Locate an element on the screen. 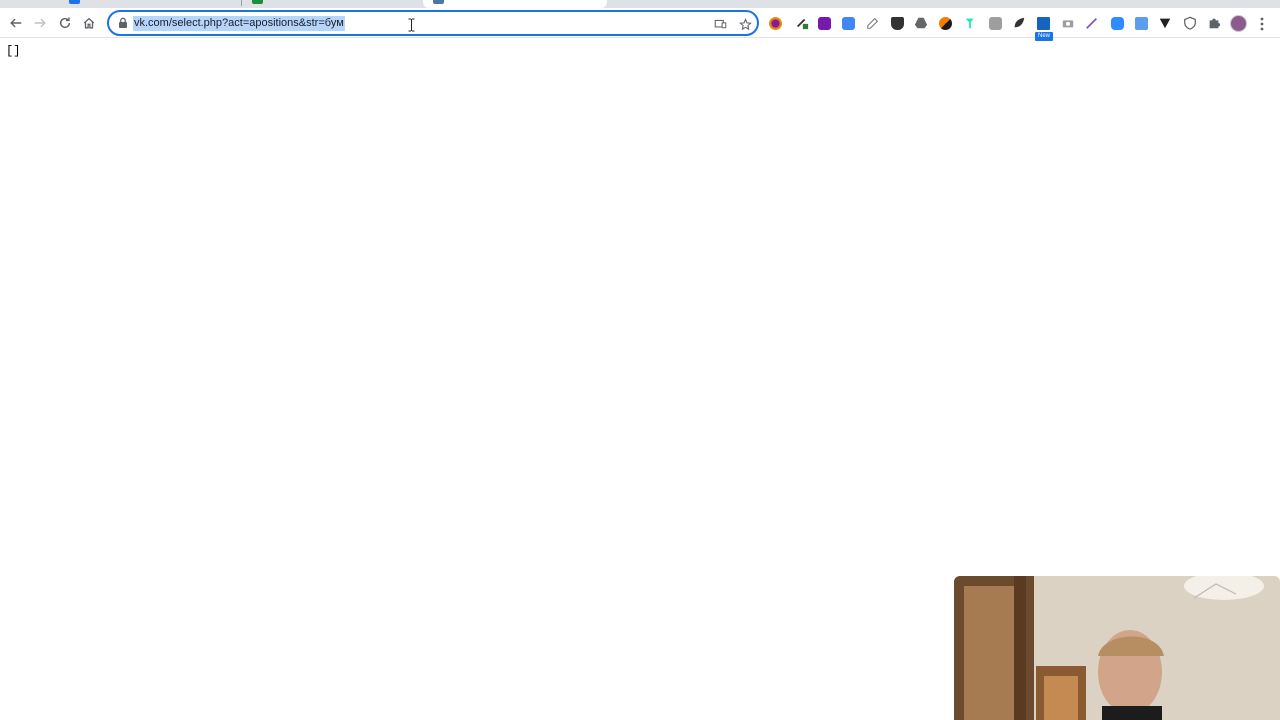 Image resolution: width=1280 pixels, height=720 pixels. pin-icon is located at coordinates (970, 23).